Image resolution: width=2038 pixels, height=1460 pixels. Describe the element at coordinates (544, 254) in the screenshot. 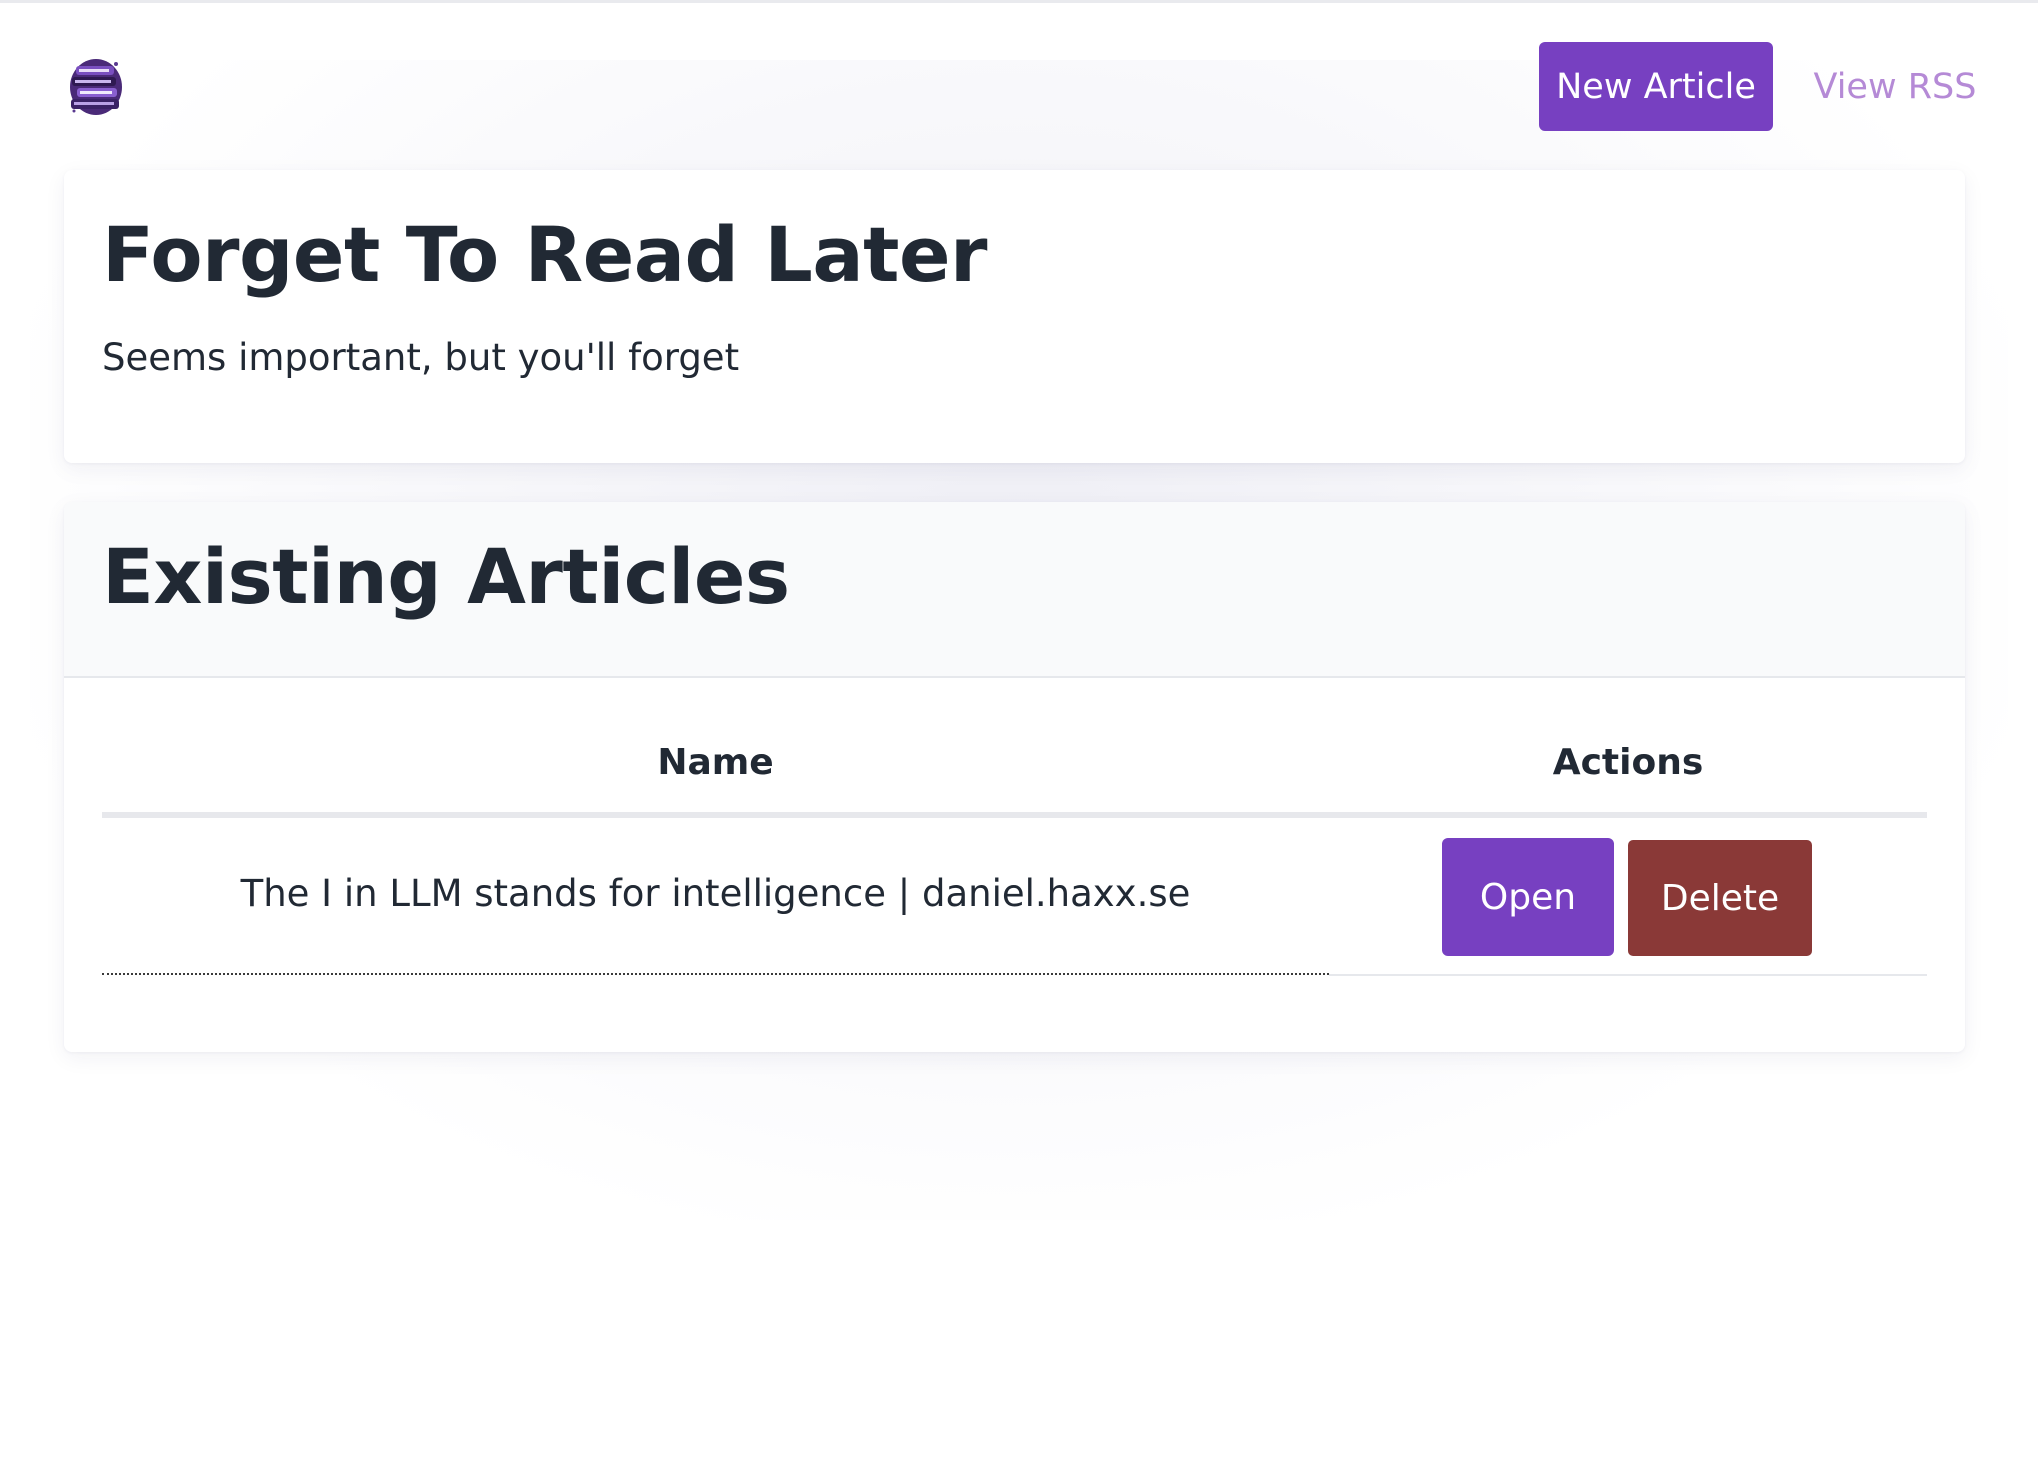

I see `page-title: Forget To Read Later` at that location.